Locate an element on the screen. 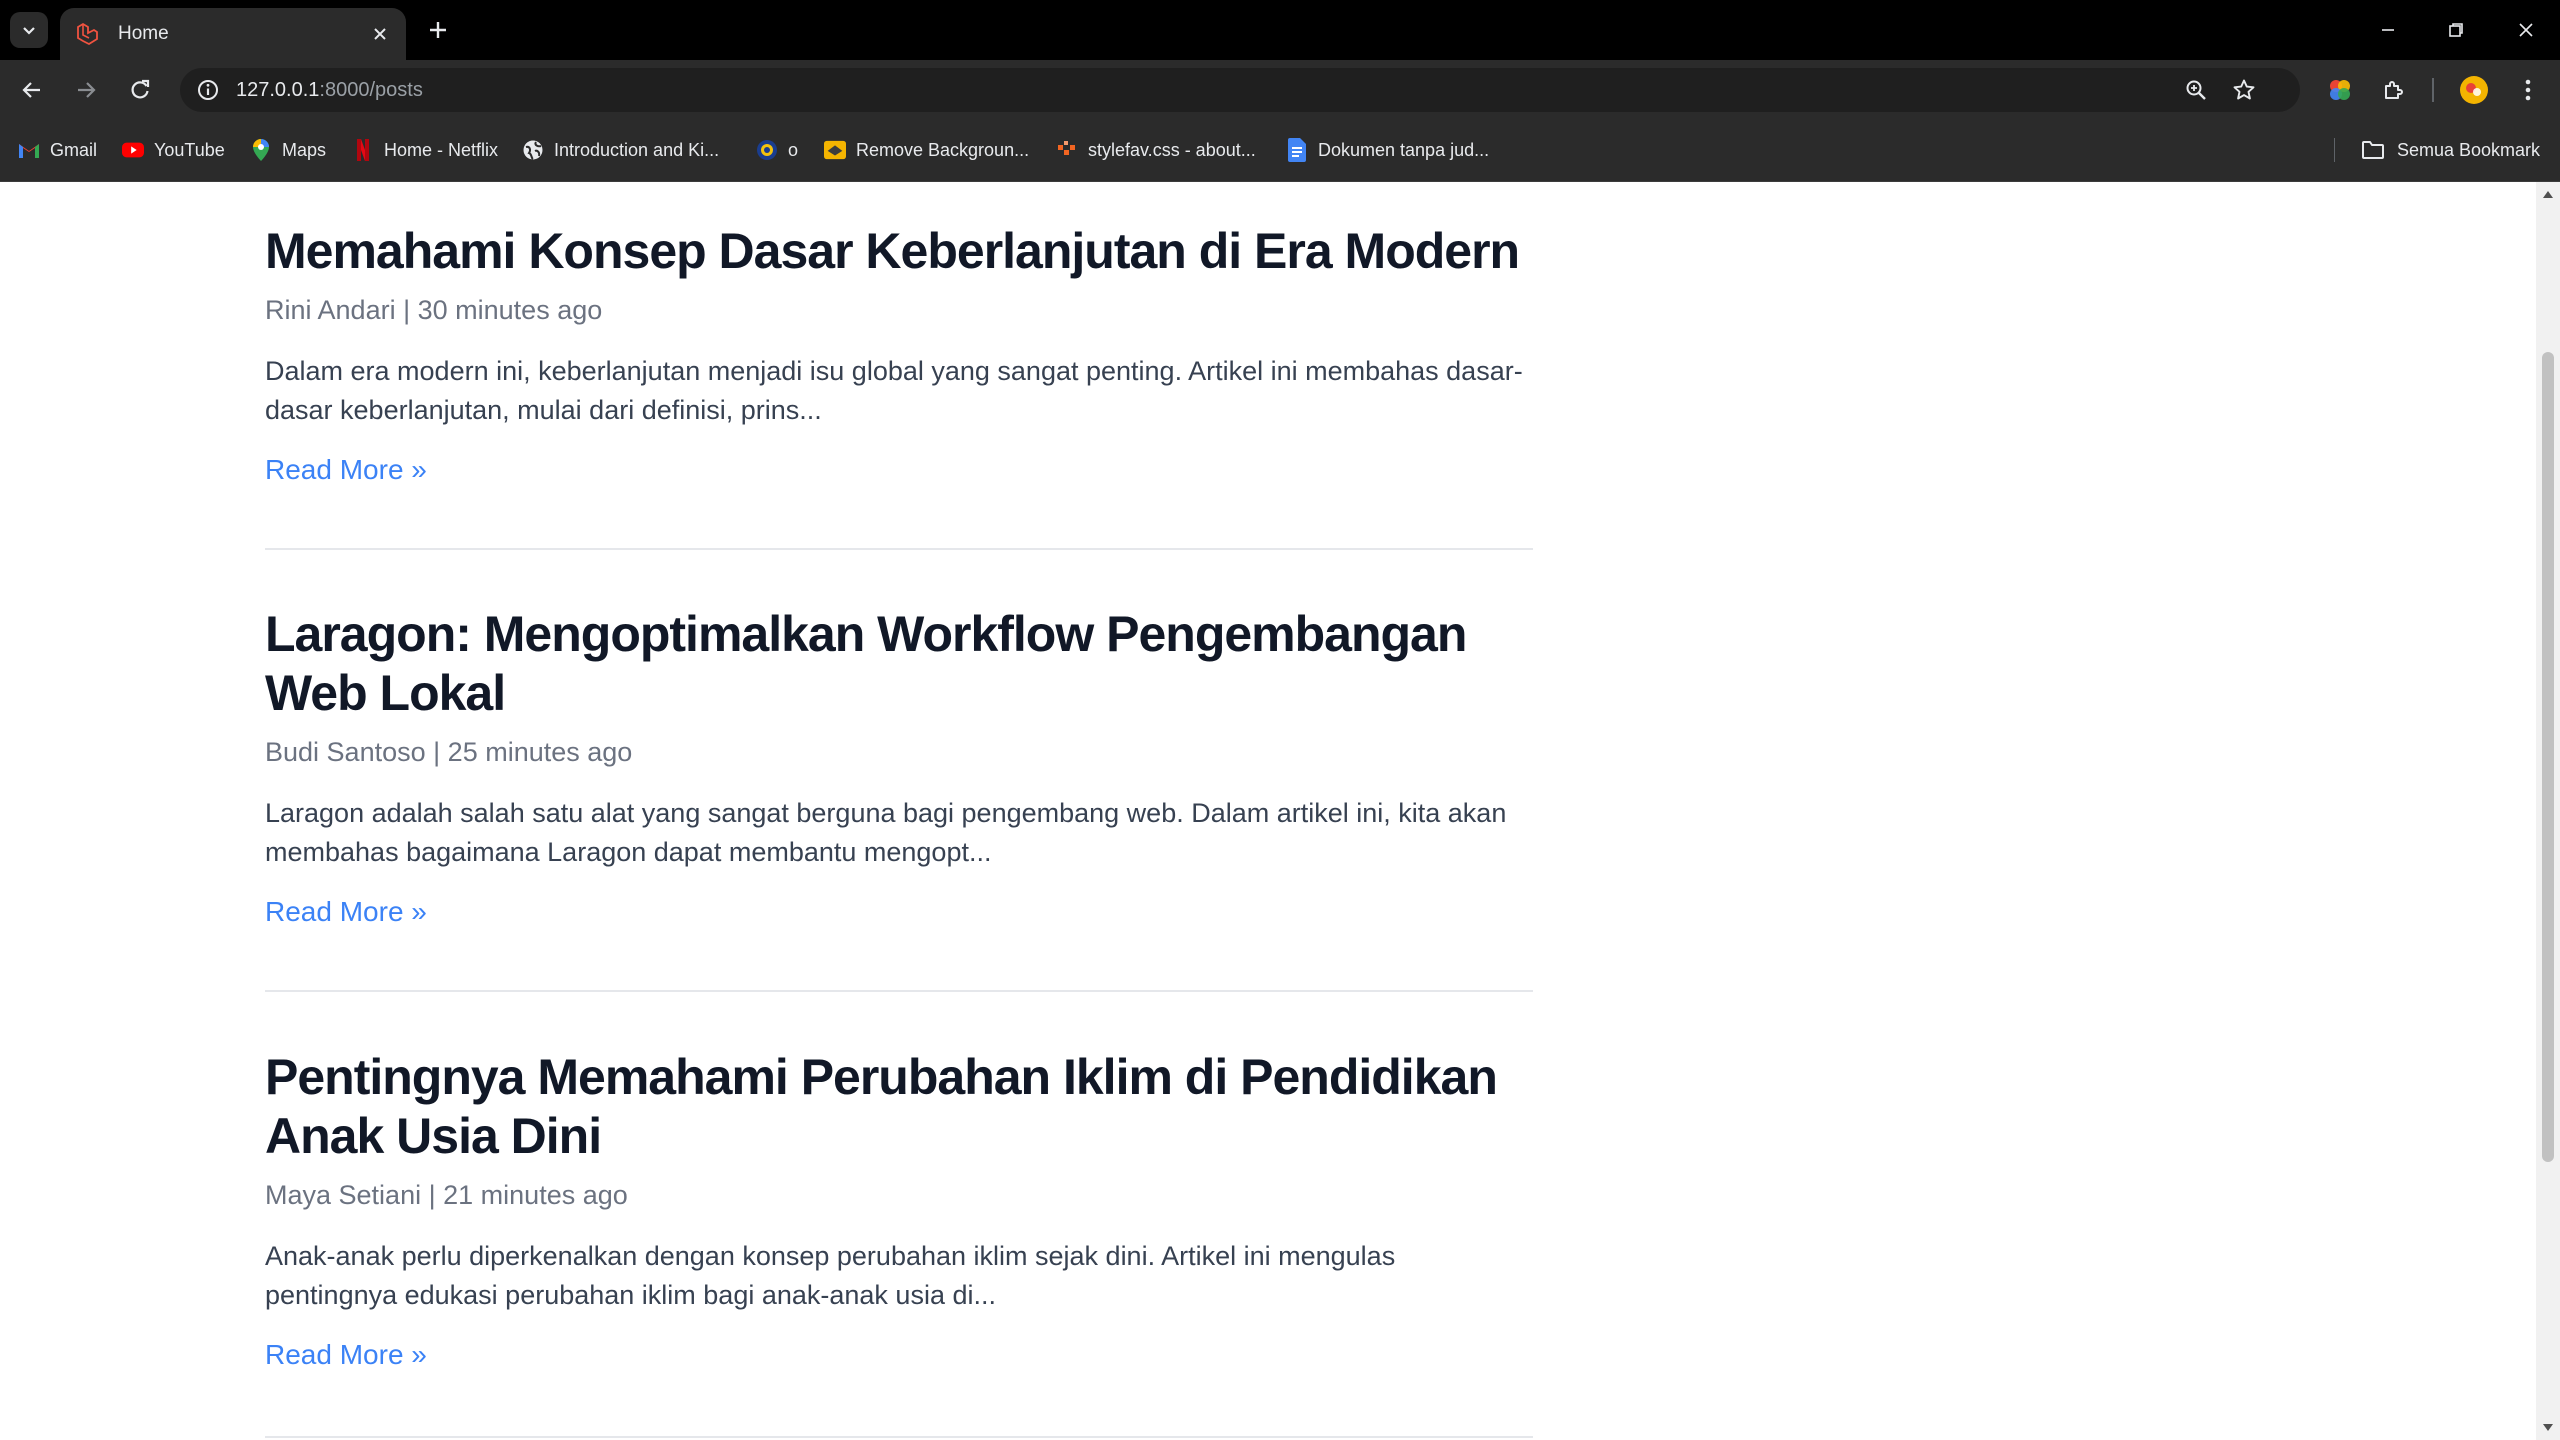  post-meta: Maya Setiani | 21 minutes ago is located at coordinates (899, 1195).